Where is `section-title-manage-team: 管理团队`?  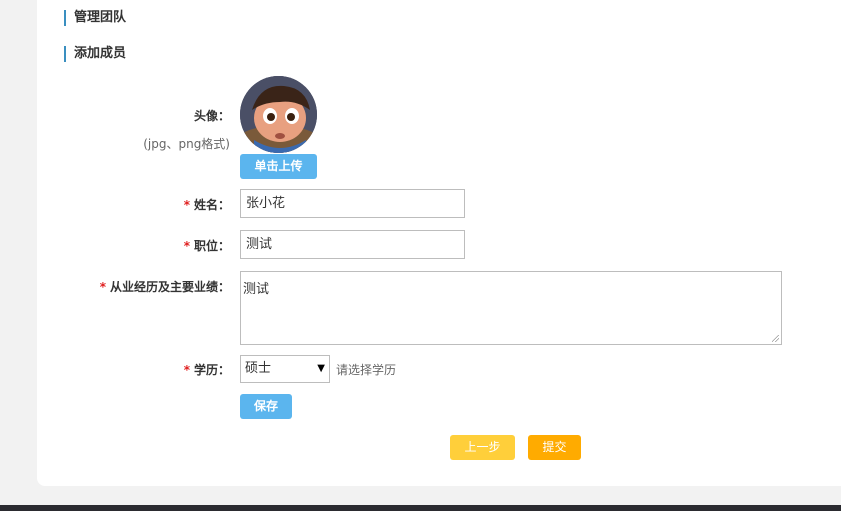
section-title-manage-team: 管理团队 is located at coordinates (95, 18).